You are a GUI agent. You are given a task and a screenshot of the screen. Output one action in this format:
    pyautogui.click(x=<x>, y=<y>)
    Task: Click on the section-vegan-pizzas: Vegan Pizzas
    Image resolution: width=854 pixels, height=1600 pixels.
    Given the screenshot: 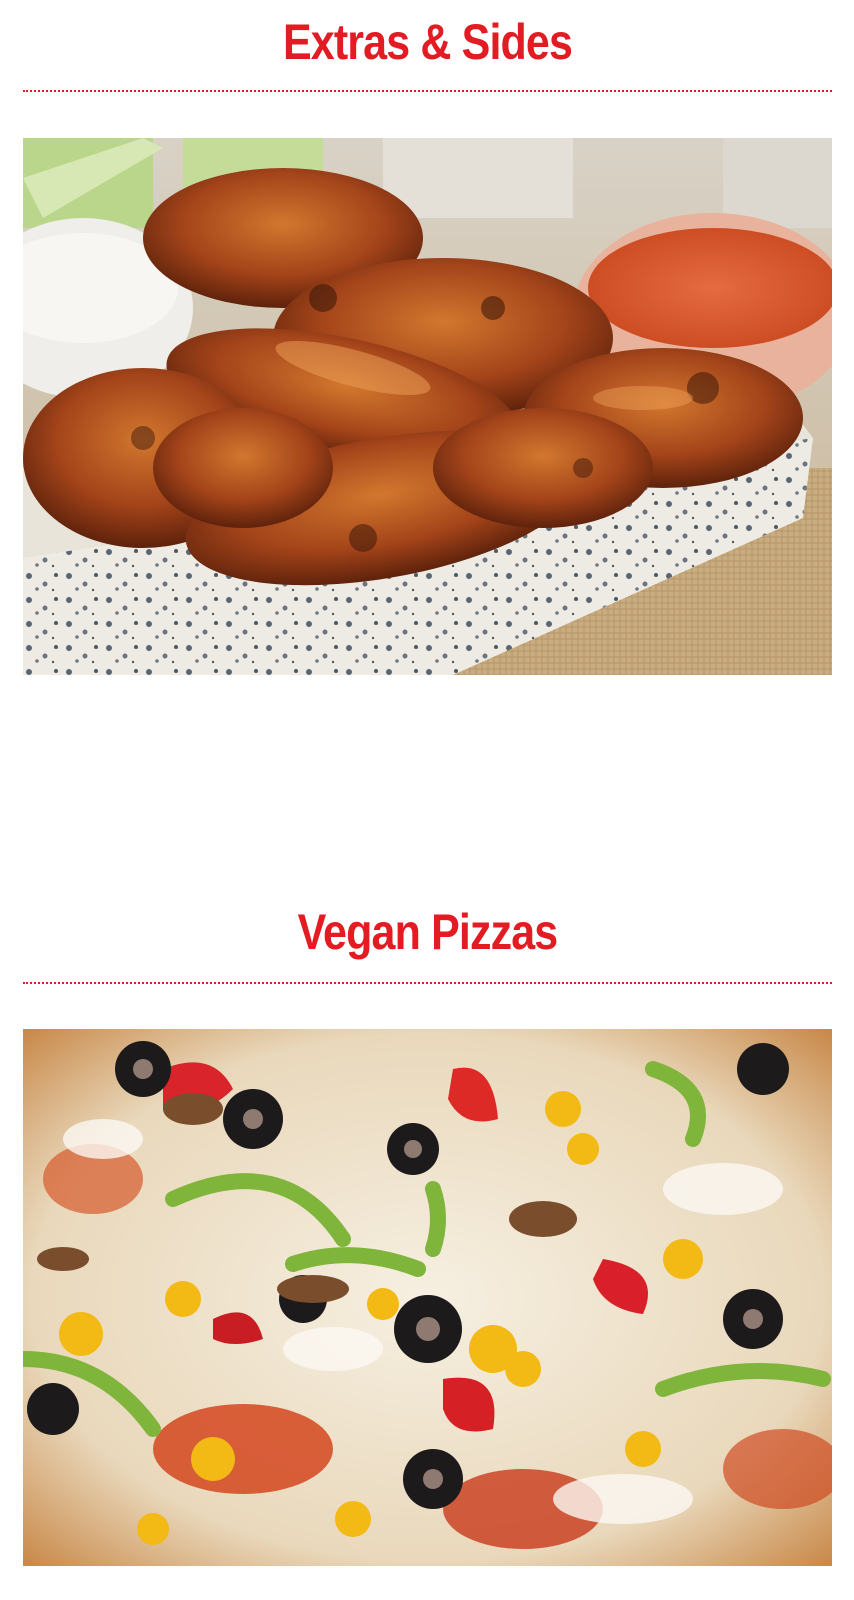 What is the action you would take?
    pyautogui.click(x=427, y=932)
    